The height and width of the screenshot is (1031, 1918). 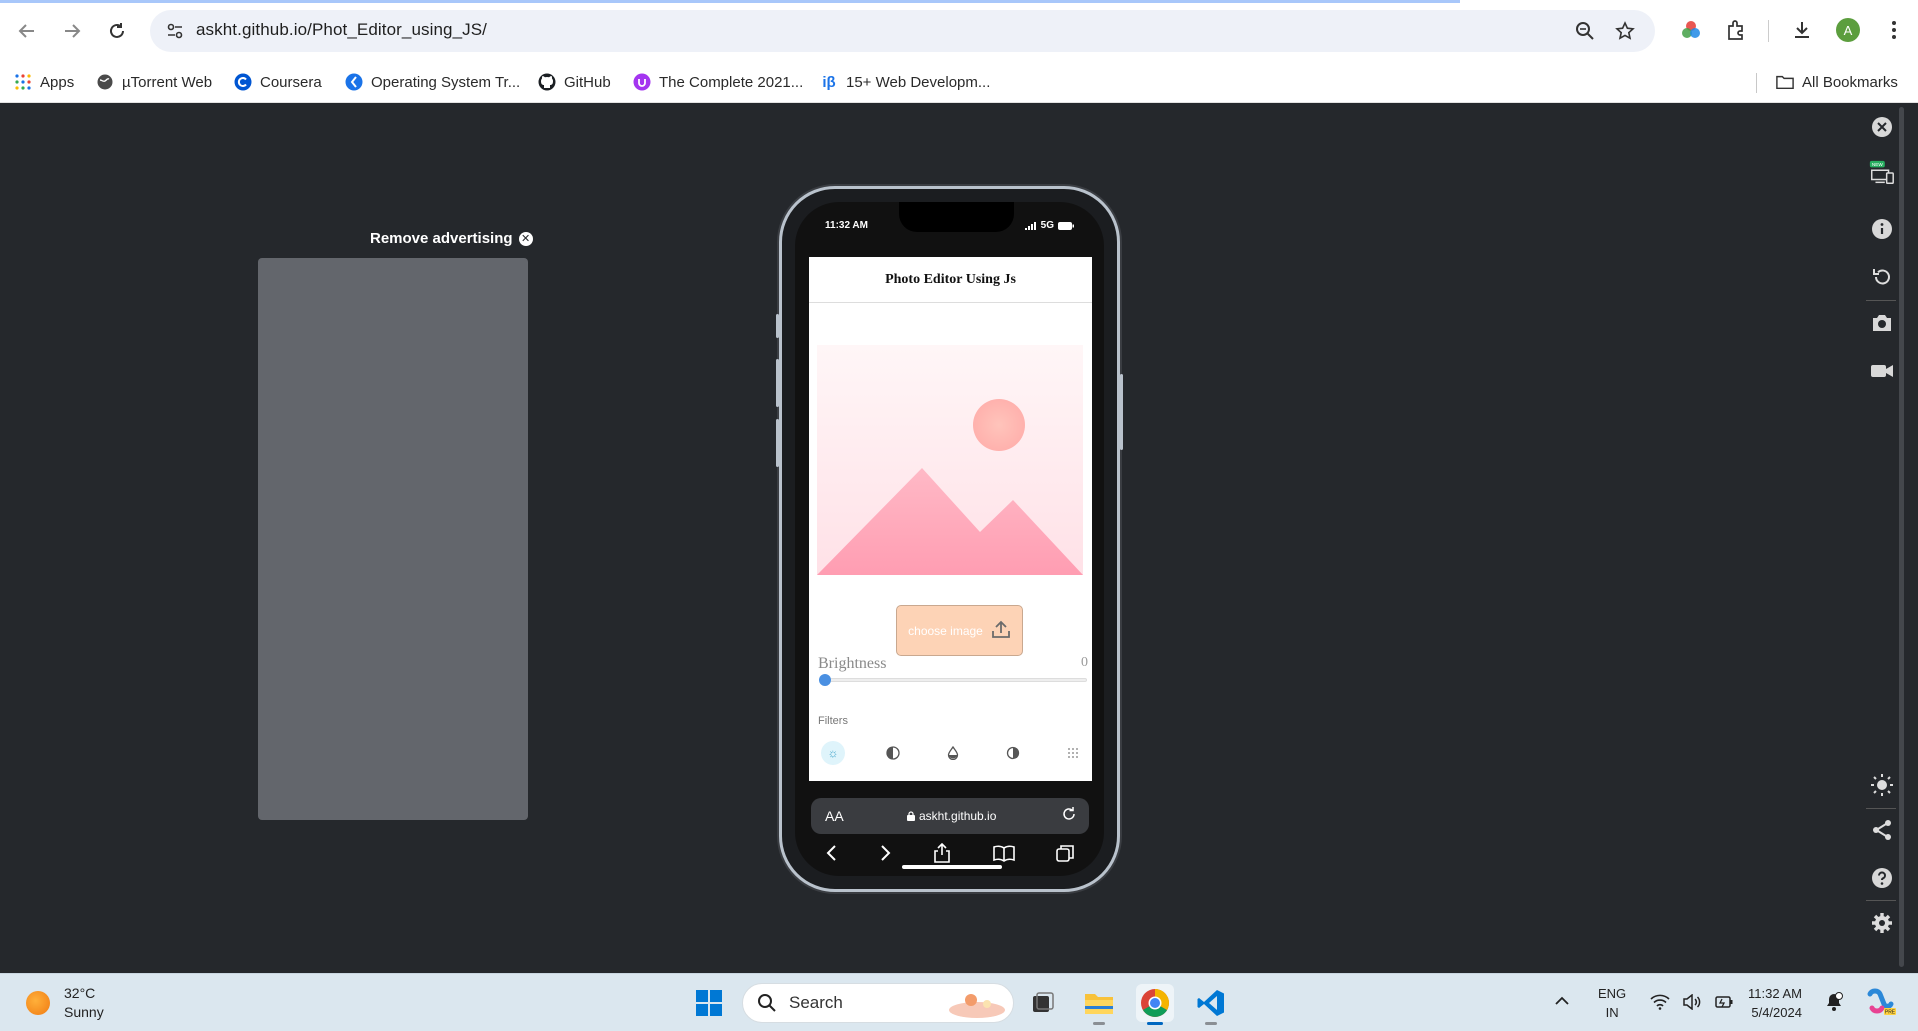 I want to click on status-time: 11:32 AM, so click(x=846, y=225).